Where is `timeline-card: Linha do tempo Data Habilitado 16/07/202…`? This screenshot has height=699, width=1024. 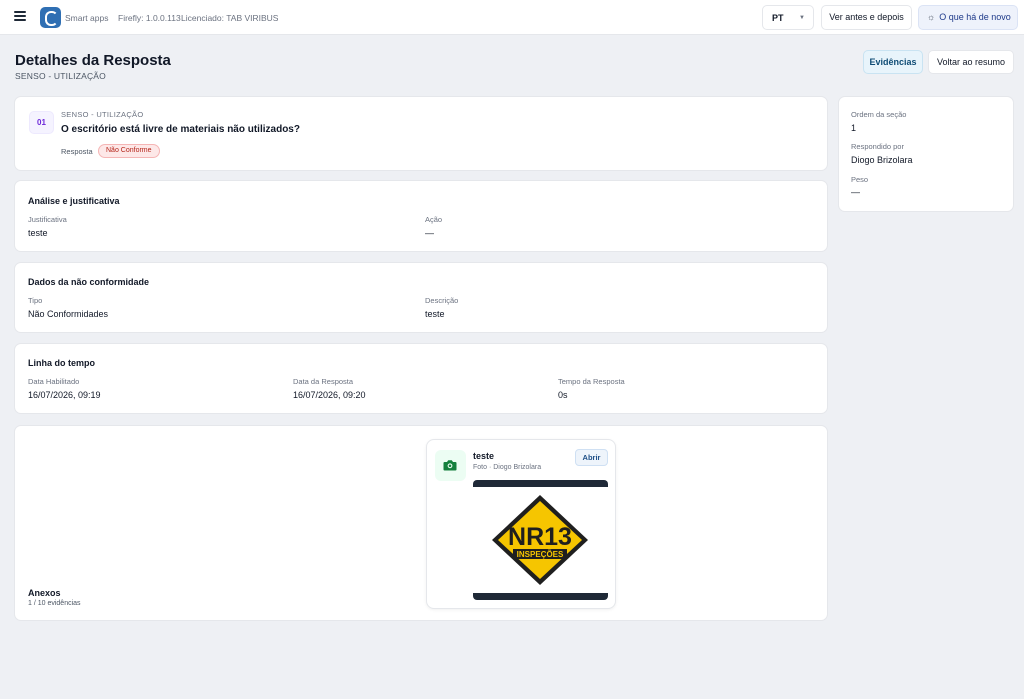
timeline-card: Linha do tempo Data Habilitado 16/07/202… is located at coordinates (421, 378).